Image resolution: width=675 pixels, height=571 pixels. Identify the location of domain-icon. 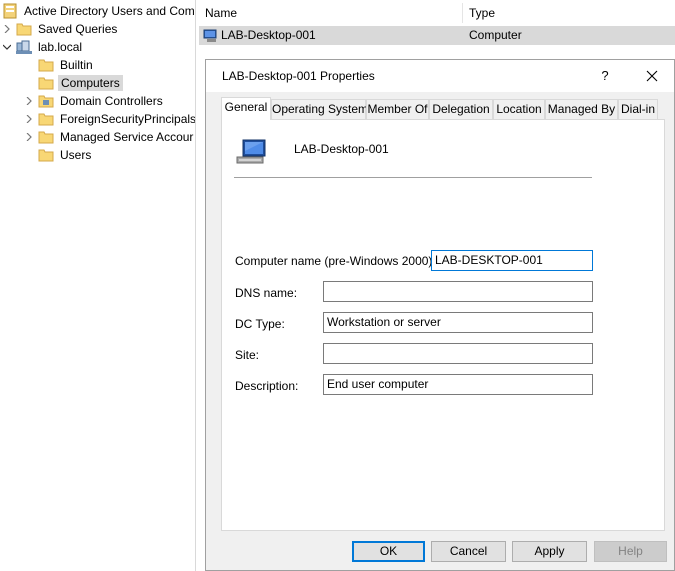
(24, 47).